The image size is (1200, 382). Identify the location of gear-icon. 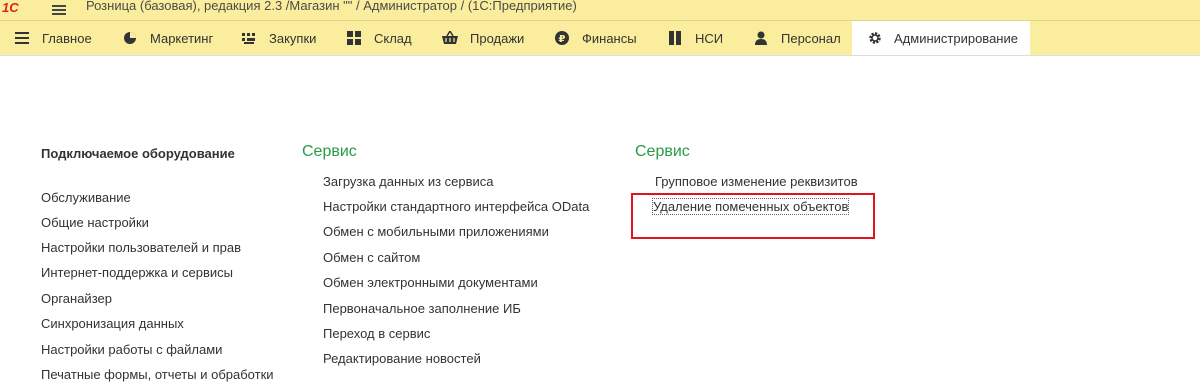
(875, 38).